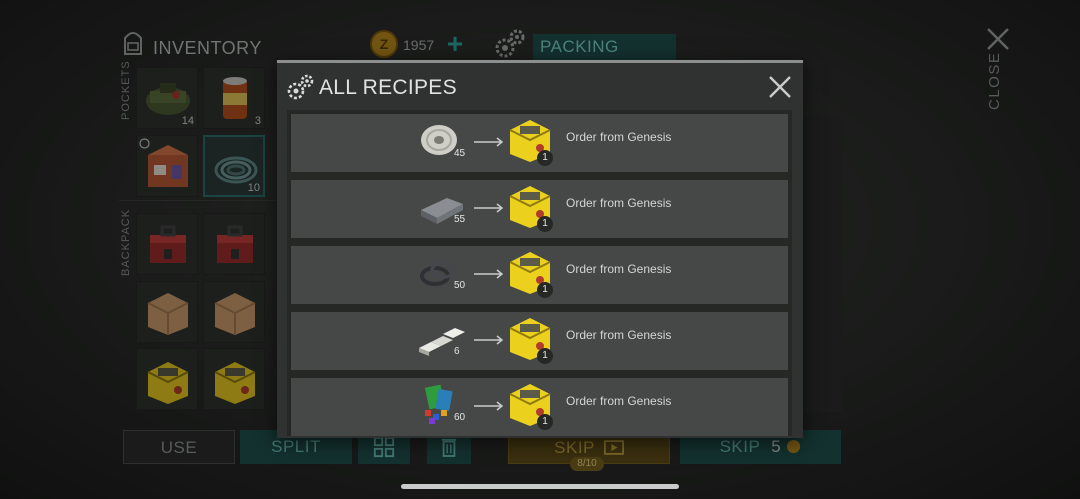 This screenshot has height=499, width=1080. I want to click on gears-icon, so click(300, 87).